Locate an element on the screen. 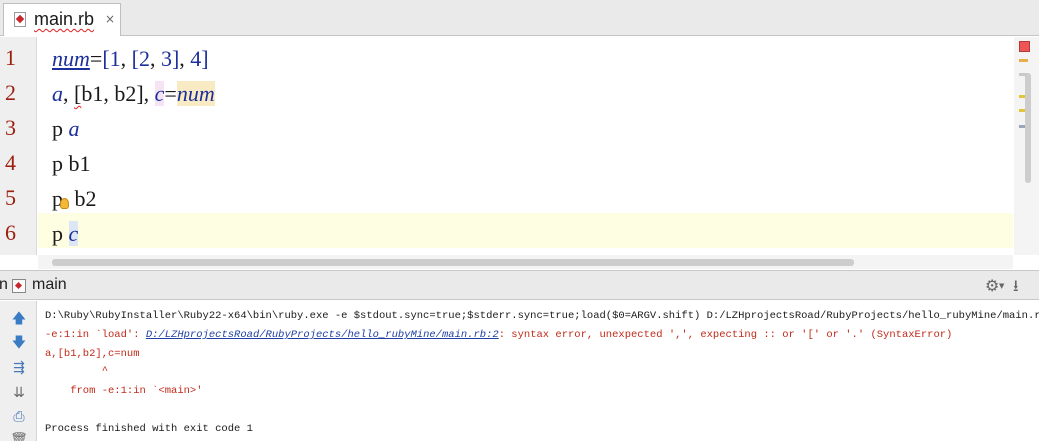  lightbulb-icon is located at coordinates (64, 203).